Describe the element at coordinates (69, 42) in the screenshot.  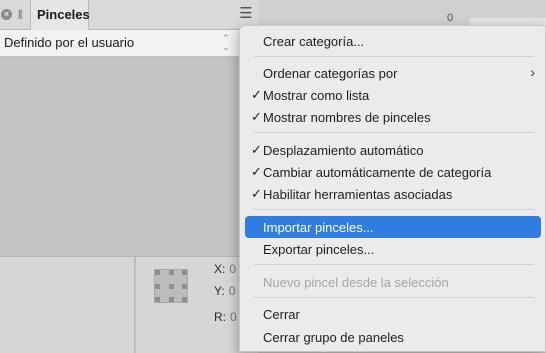
I see `category-dropdown-value: Definido por el usuario` at that location.